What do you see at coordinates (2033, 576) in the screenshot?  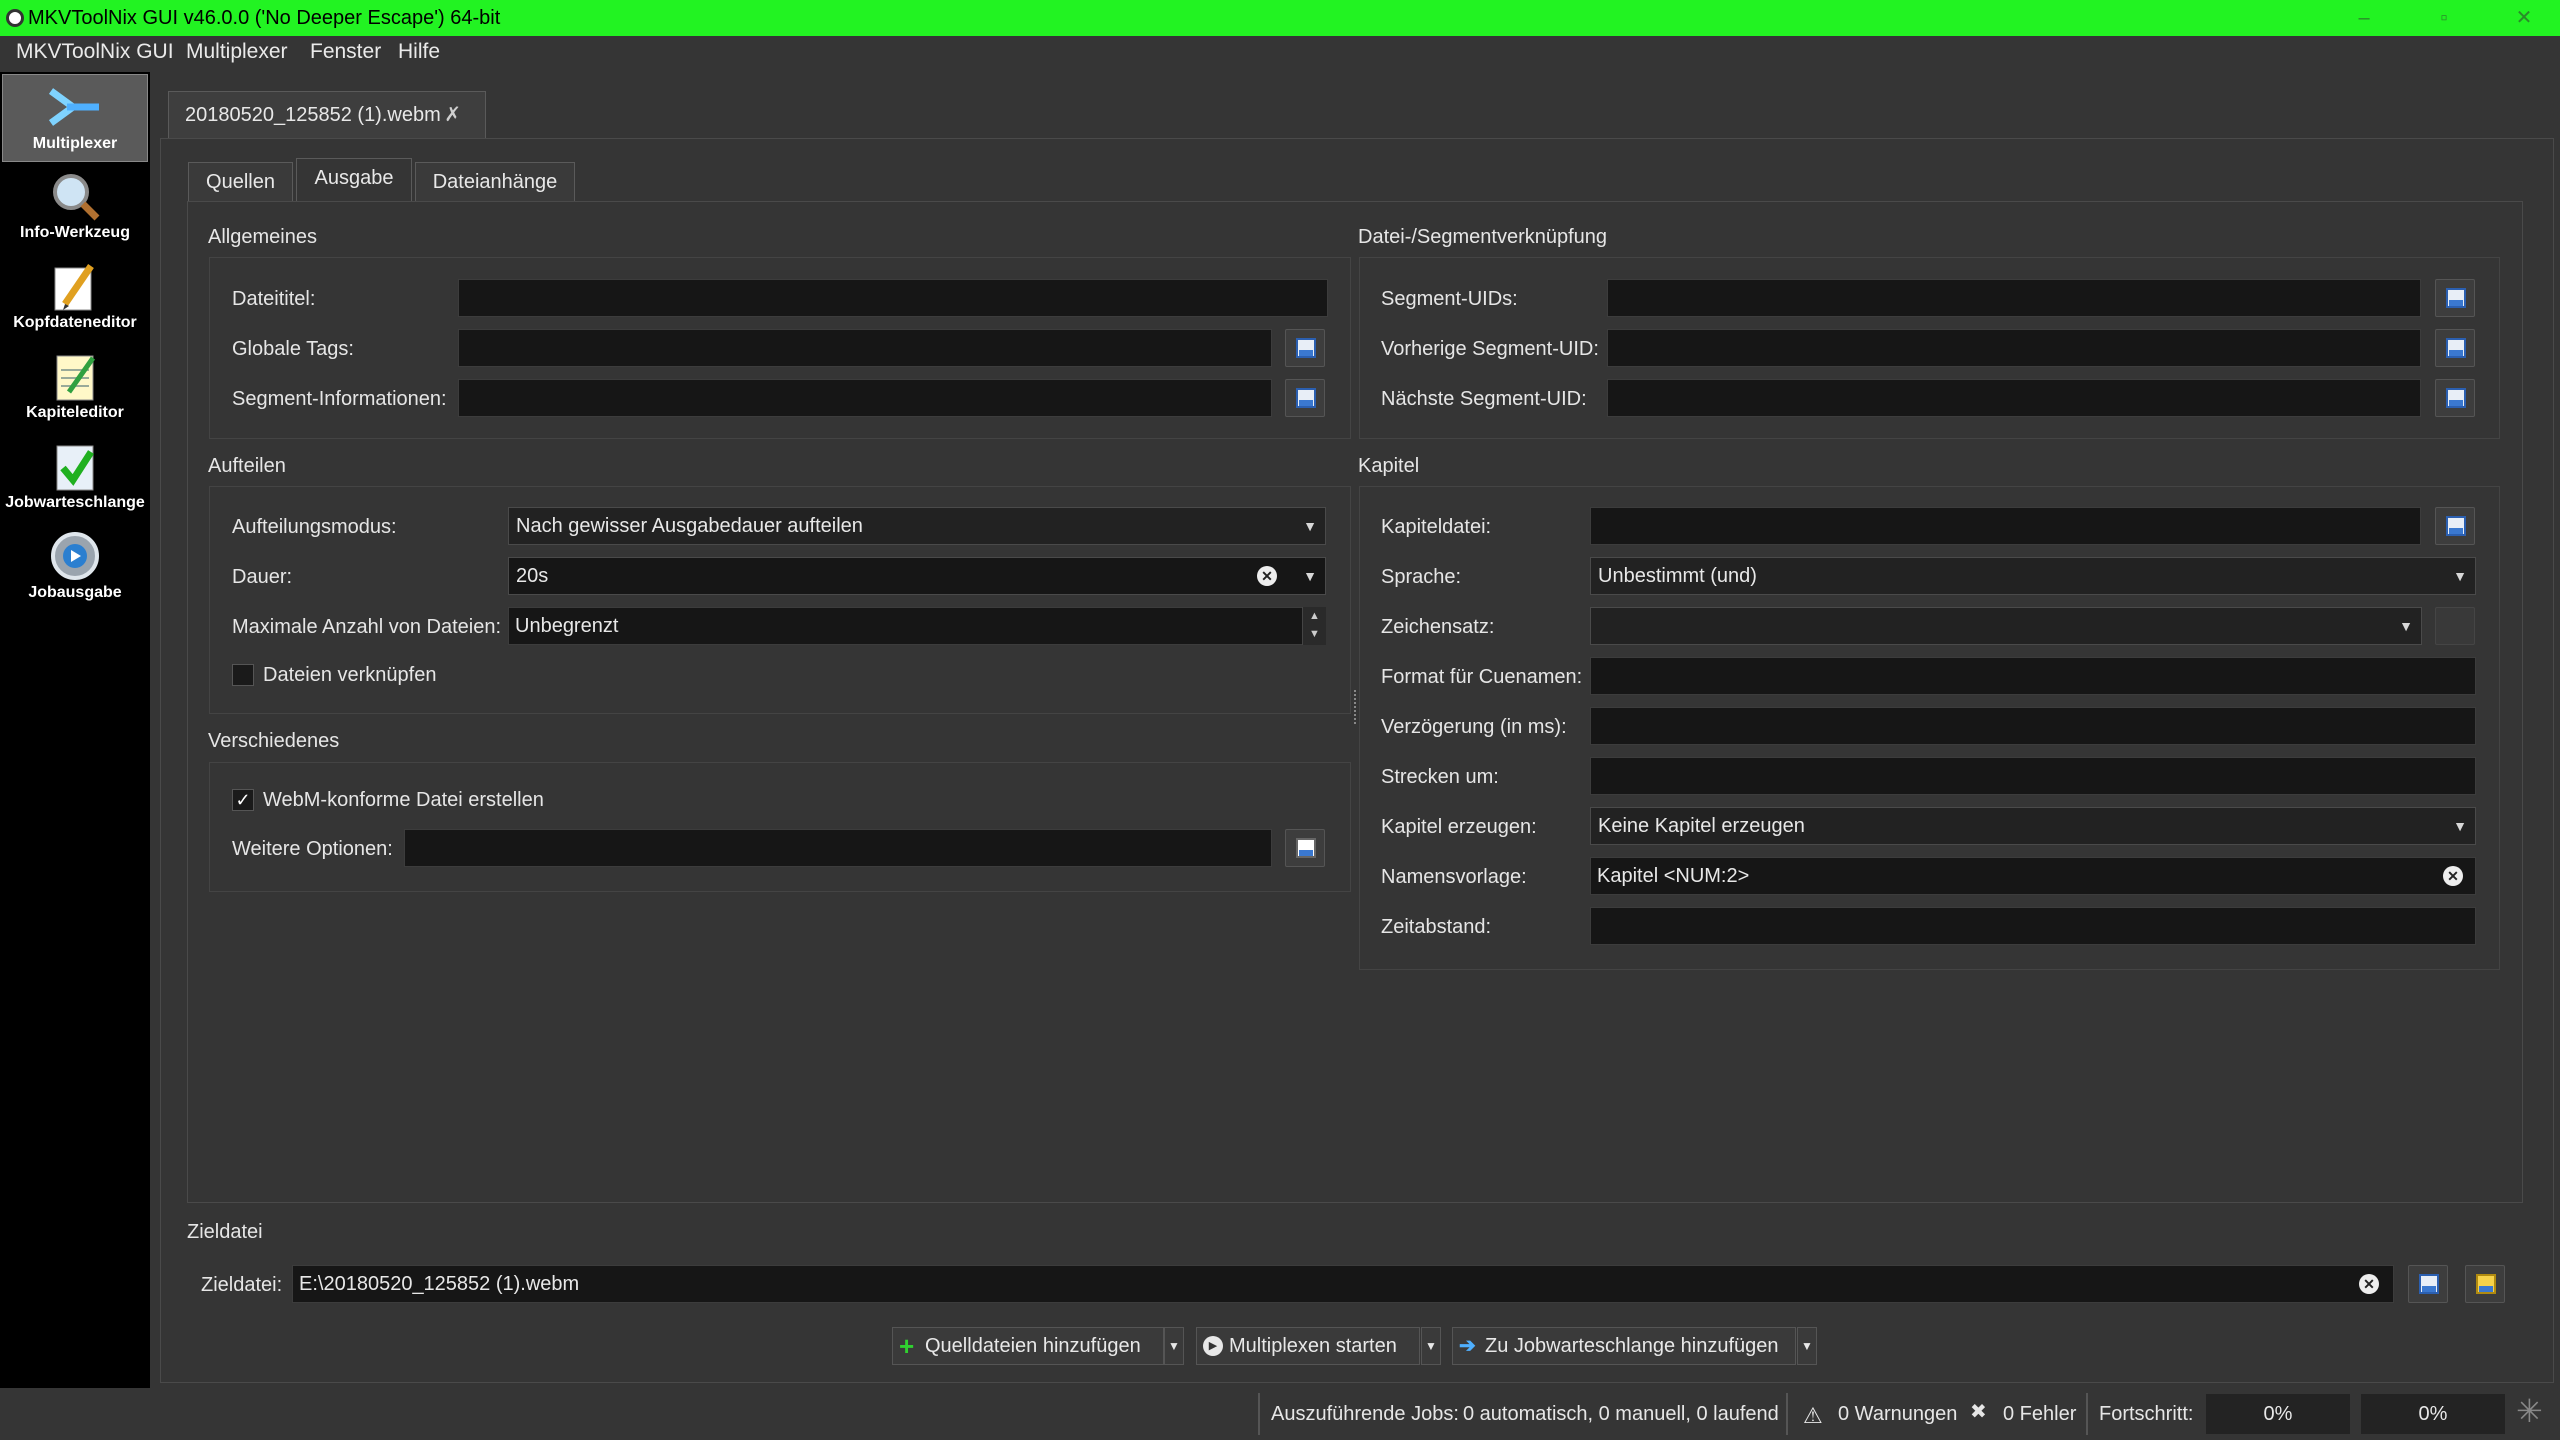 I see `sprache-select: Unbestimmt (und) ▼` at bounding box center [2033, 576].